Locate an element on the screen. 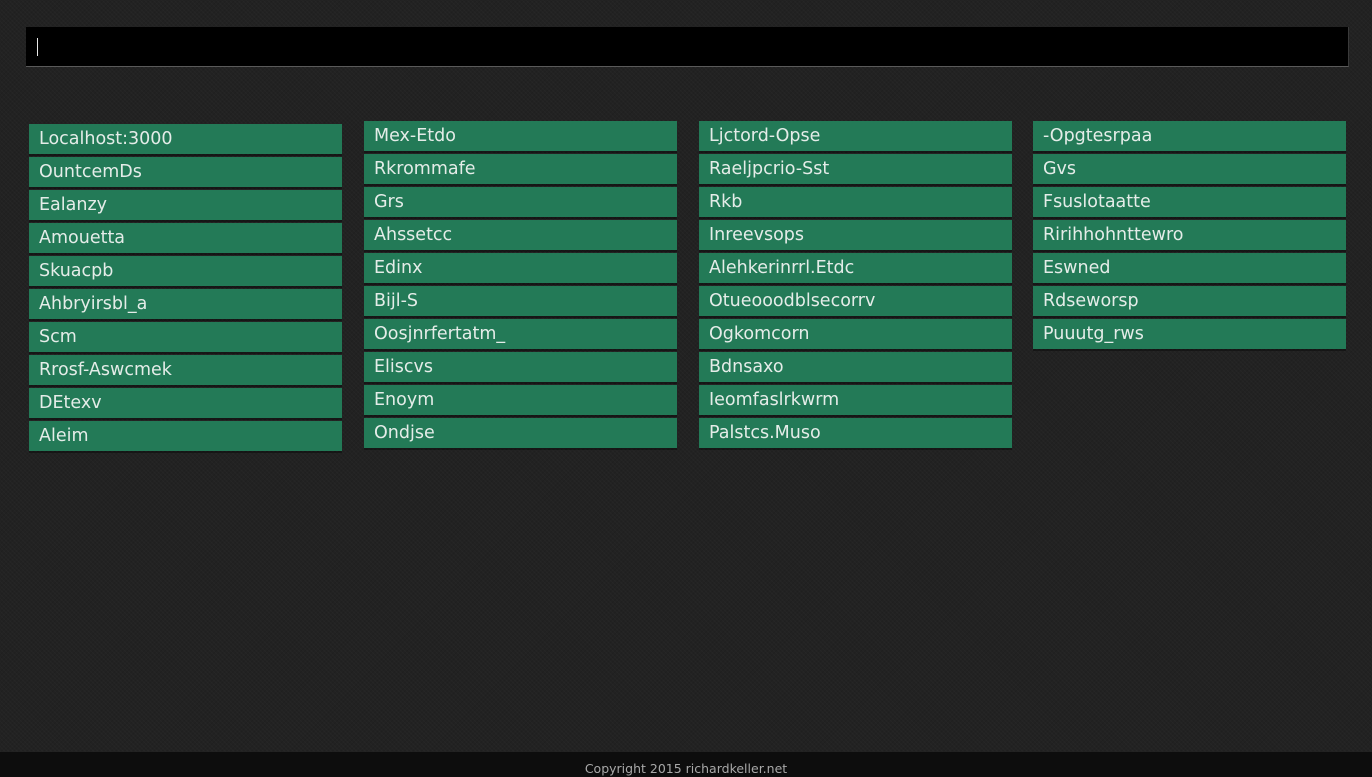 This screenshot has width=1372, height=777. link-tile: Puuutg_rws is located at coordinates (1189, 334).